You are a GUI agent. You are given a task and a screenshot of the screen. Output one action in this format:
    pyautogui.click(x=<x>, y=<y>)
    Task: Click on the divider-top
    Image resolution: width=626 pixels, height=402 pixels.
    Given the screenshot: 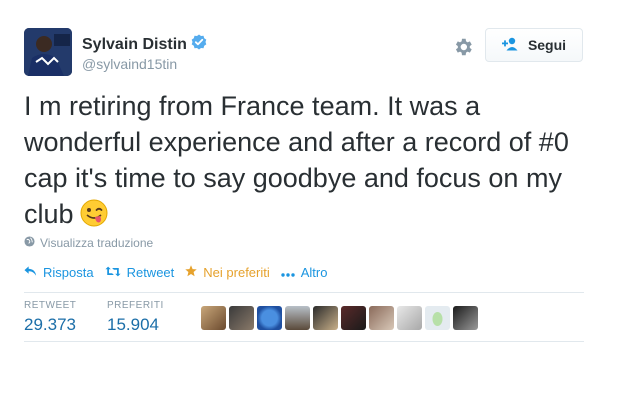 What is the action you would take?
    pyautogui.click(x=304, y=292)
    